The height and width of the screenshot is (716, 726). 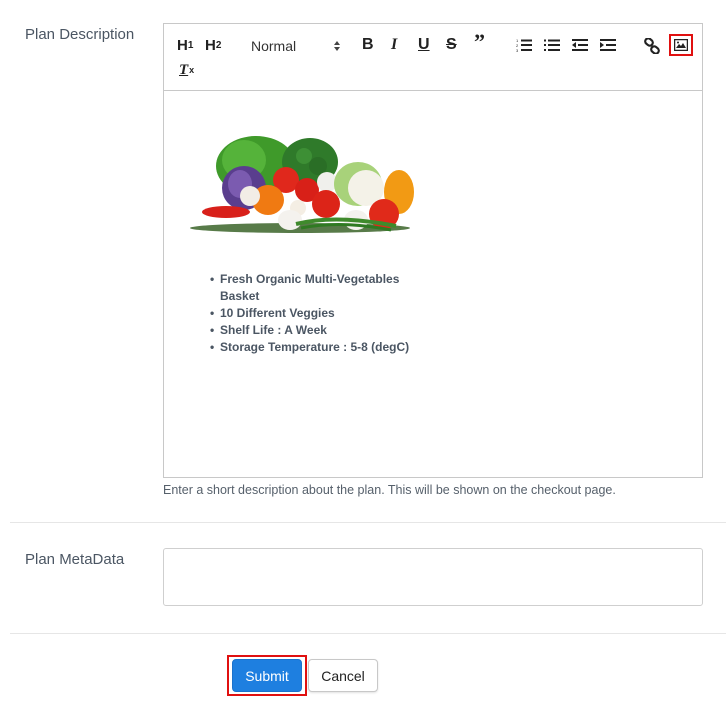 What do you see at coordinates (182, 45) in the screenshot?
I see `heading-1-label: H` at bounding box center [182, 45].